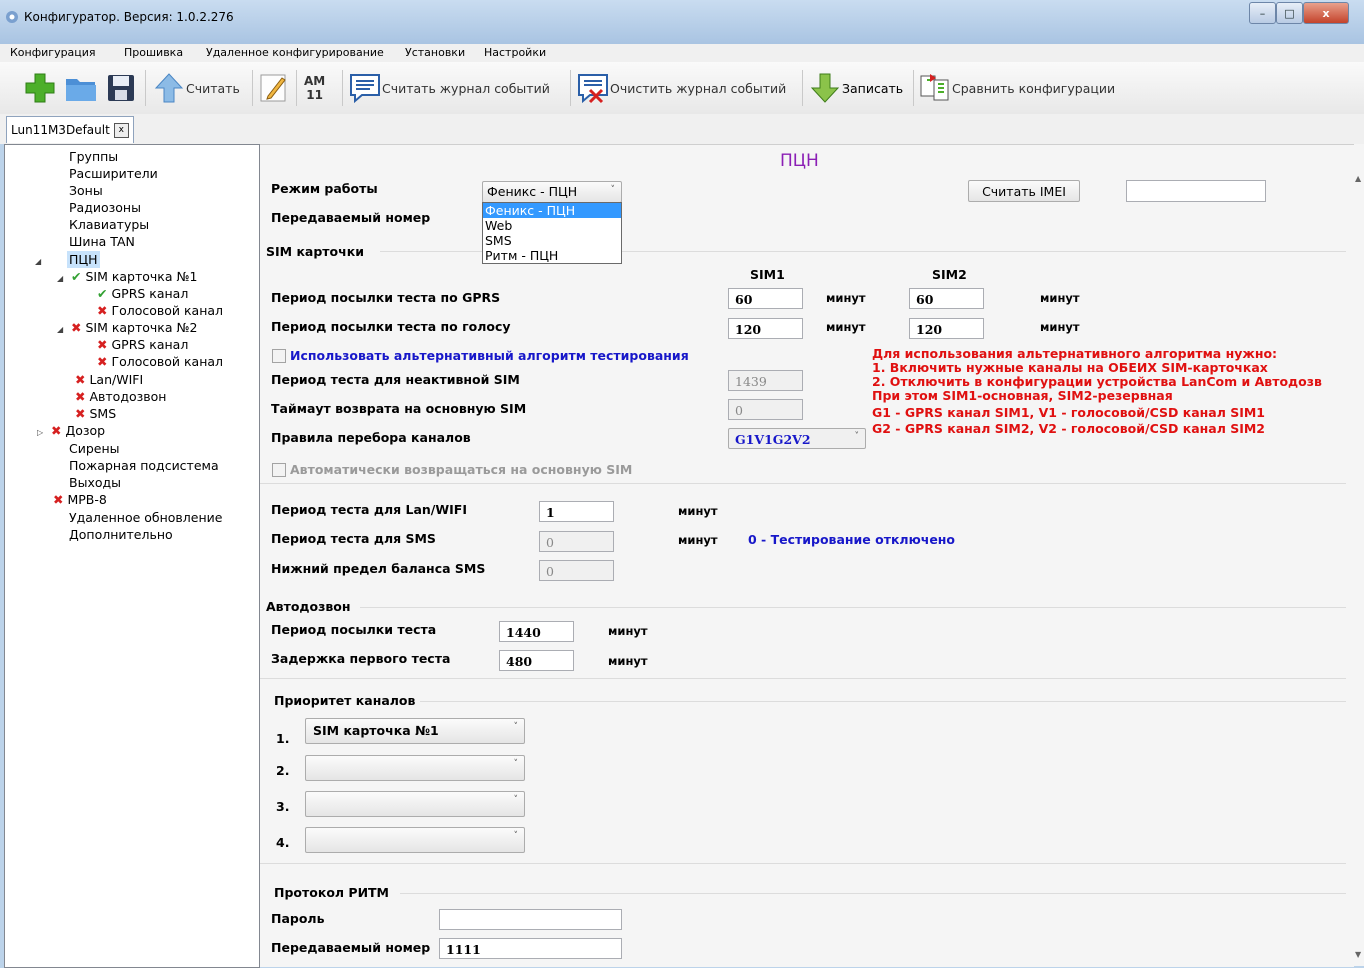 The height and width of the screenshot is (968, 1364). I want to click on read-log-button: Считать журнал событий, so click(449, 88).